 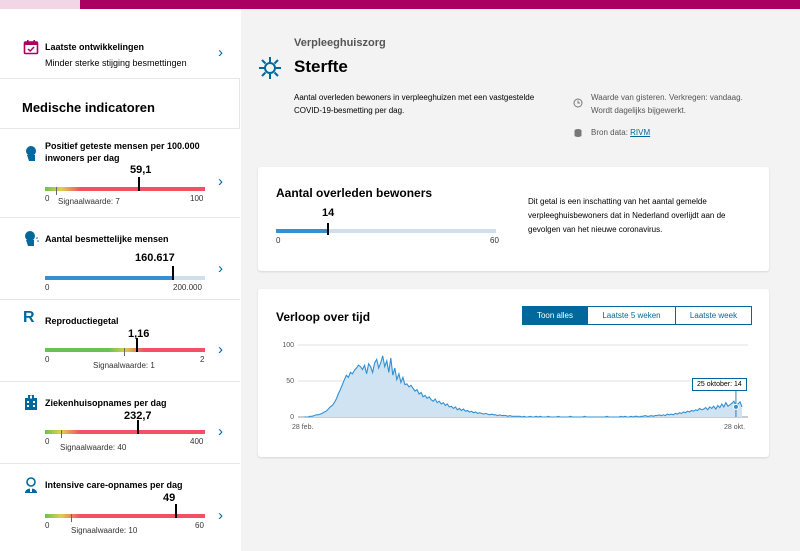 I want to click on indicator-title: Reproductiegetal, so click(x=82, y=321).